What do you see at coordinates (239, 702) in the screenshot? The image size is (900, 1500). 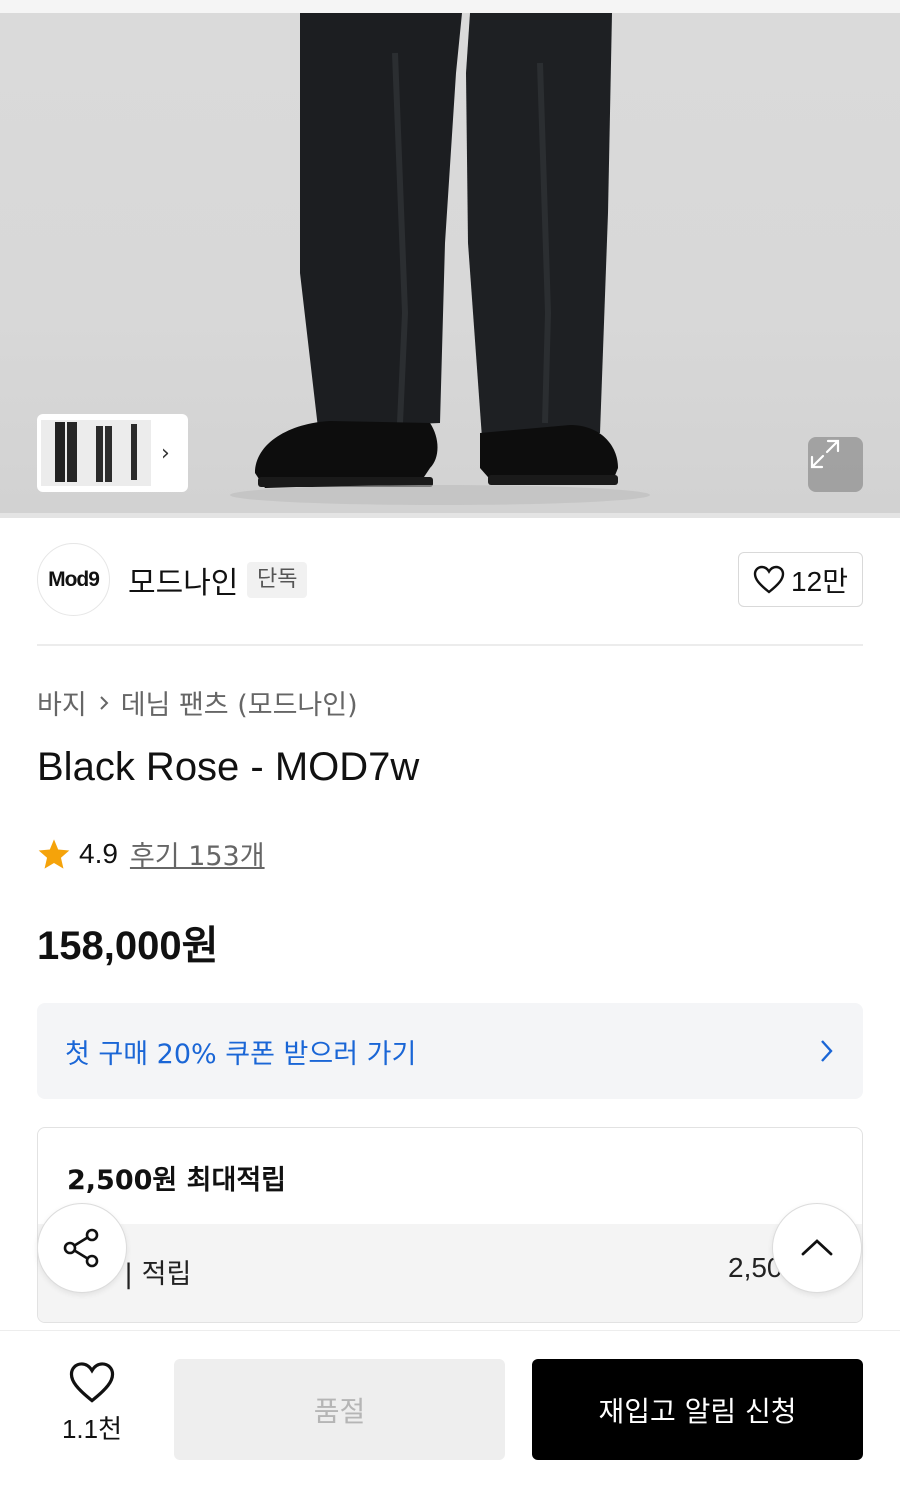 I see `breadcrumb-subcategory: 데님 팬츠 (모드나인)` at bounding box center [239, 702].